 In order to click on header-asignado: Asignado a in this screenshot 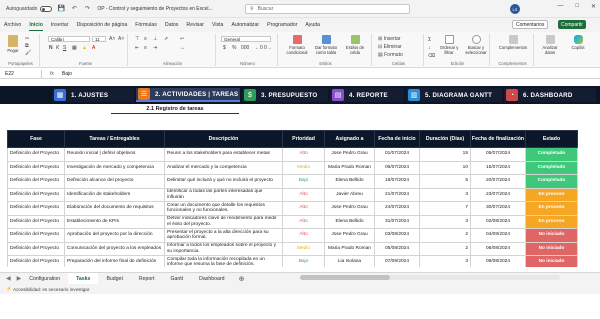, I will do `click(349, 139)`.